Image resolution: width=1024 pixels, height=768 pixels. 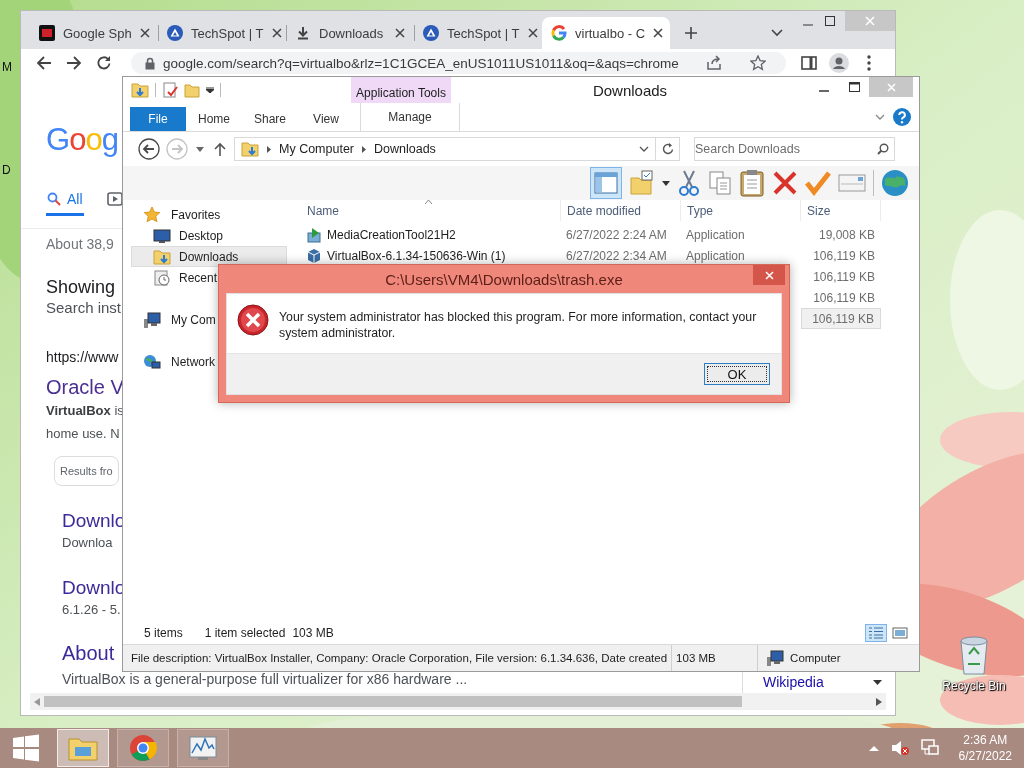 I want to click on nav-item: Desktop, so click(x=179, y=235).